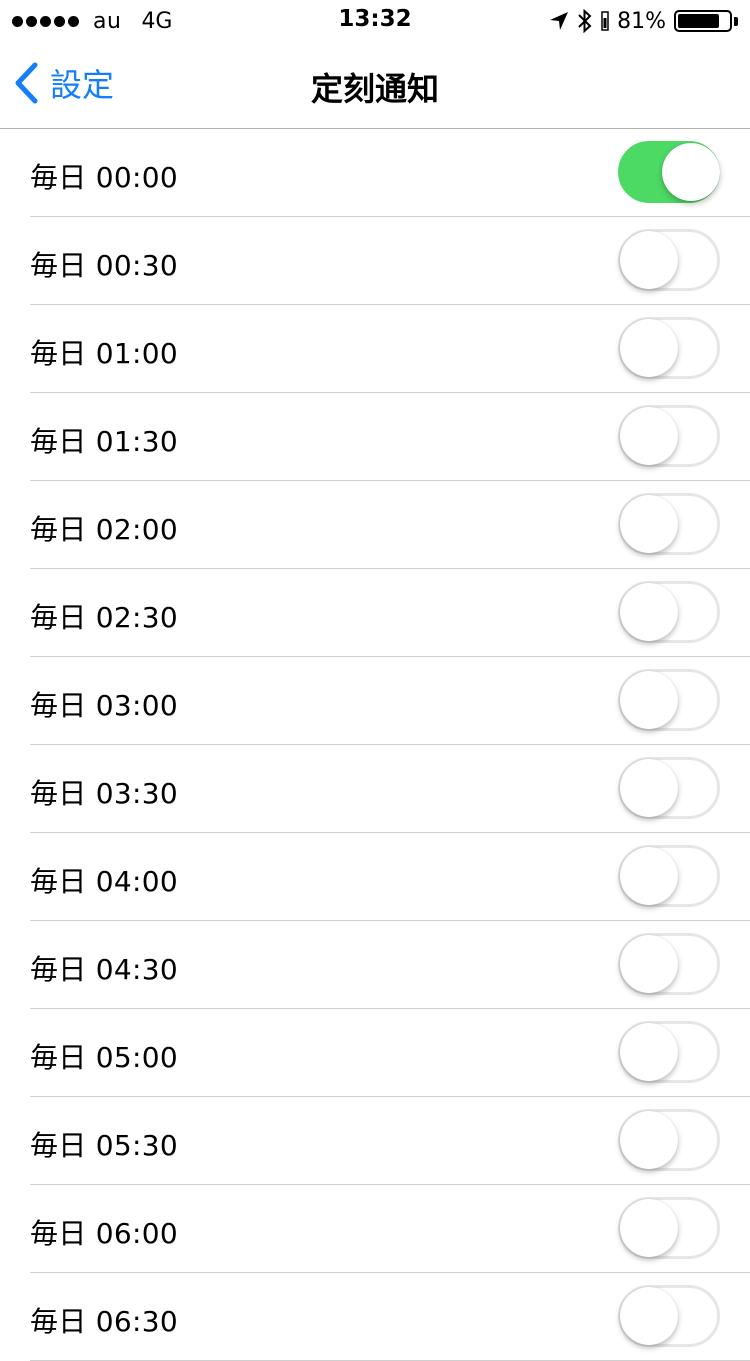 This screenshot has width=750, height=1361. Describe the element at coordinates (375, 437) in the screenshot. I see `list-item: 毎日 01:30` at that location.